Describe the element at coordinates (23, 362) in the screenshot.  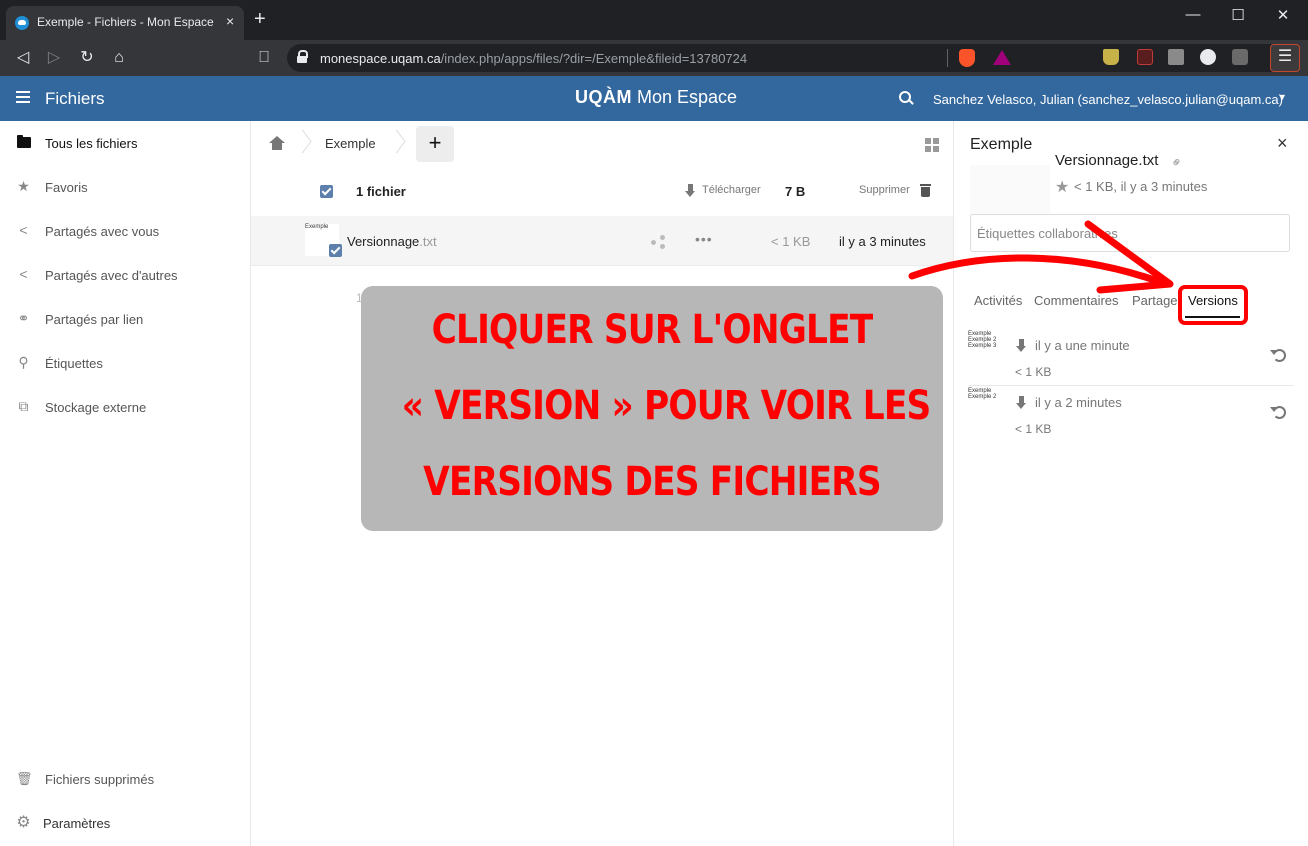
I see `tag-icon: ⚲` at that location.